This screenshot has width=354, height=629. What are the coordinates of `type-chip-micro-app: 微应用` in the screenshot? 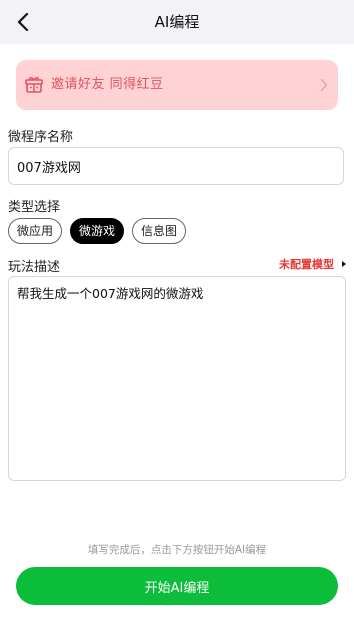 It's located at (35, 231).